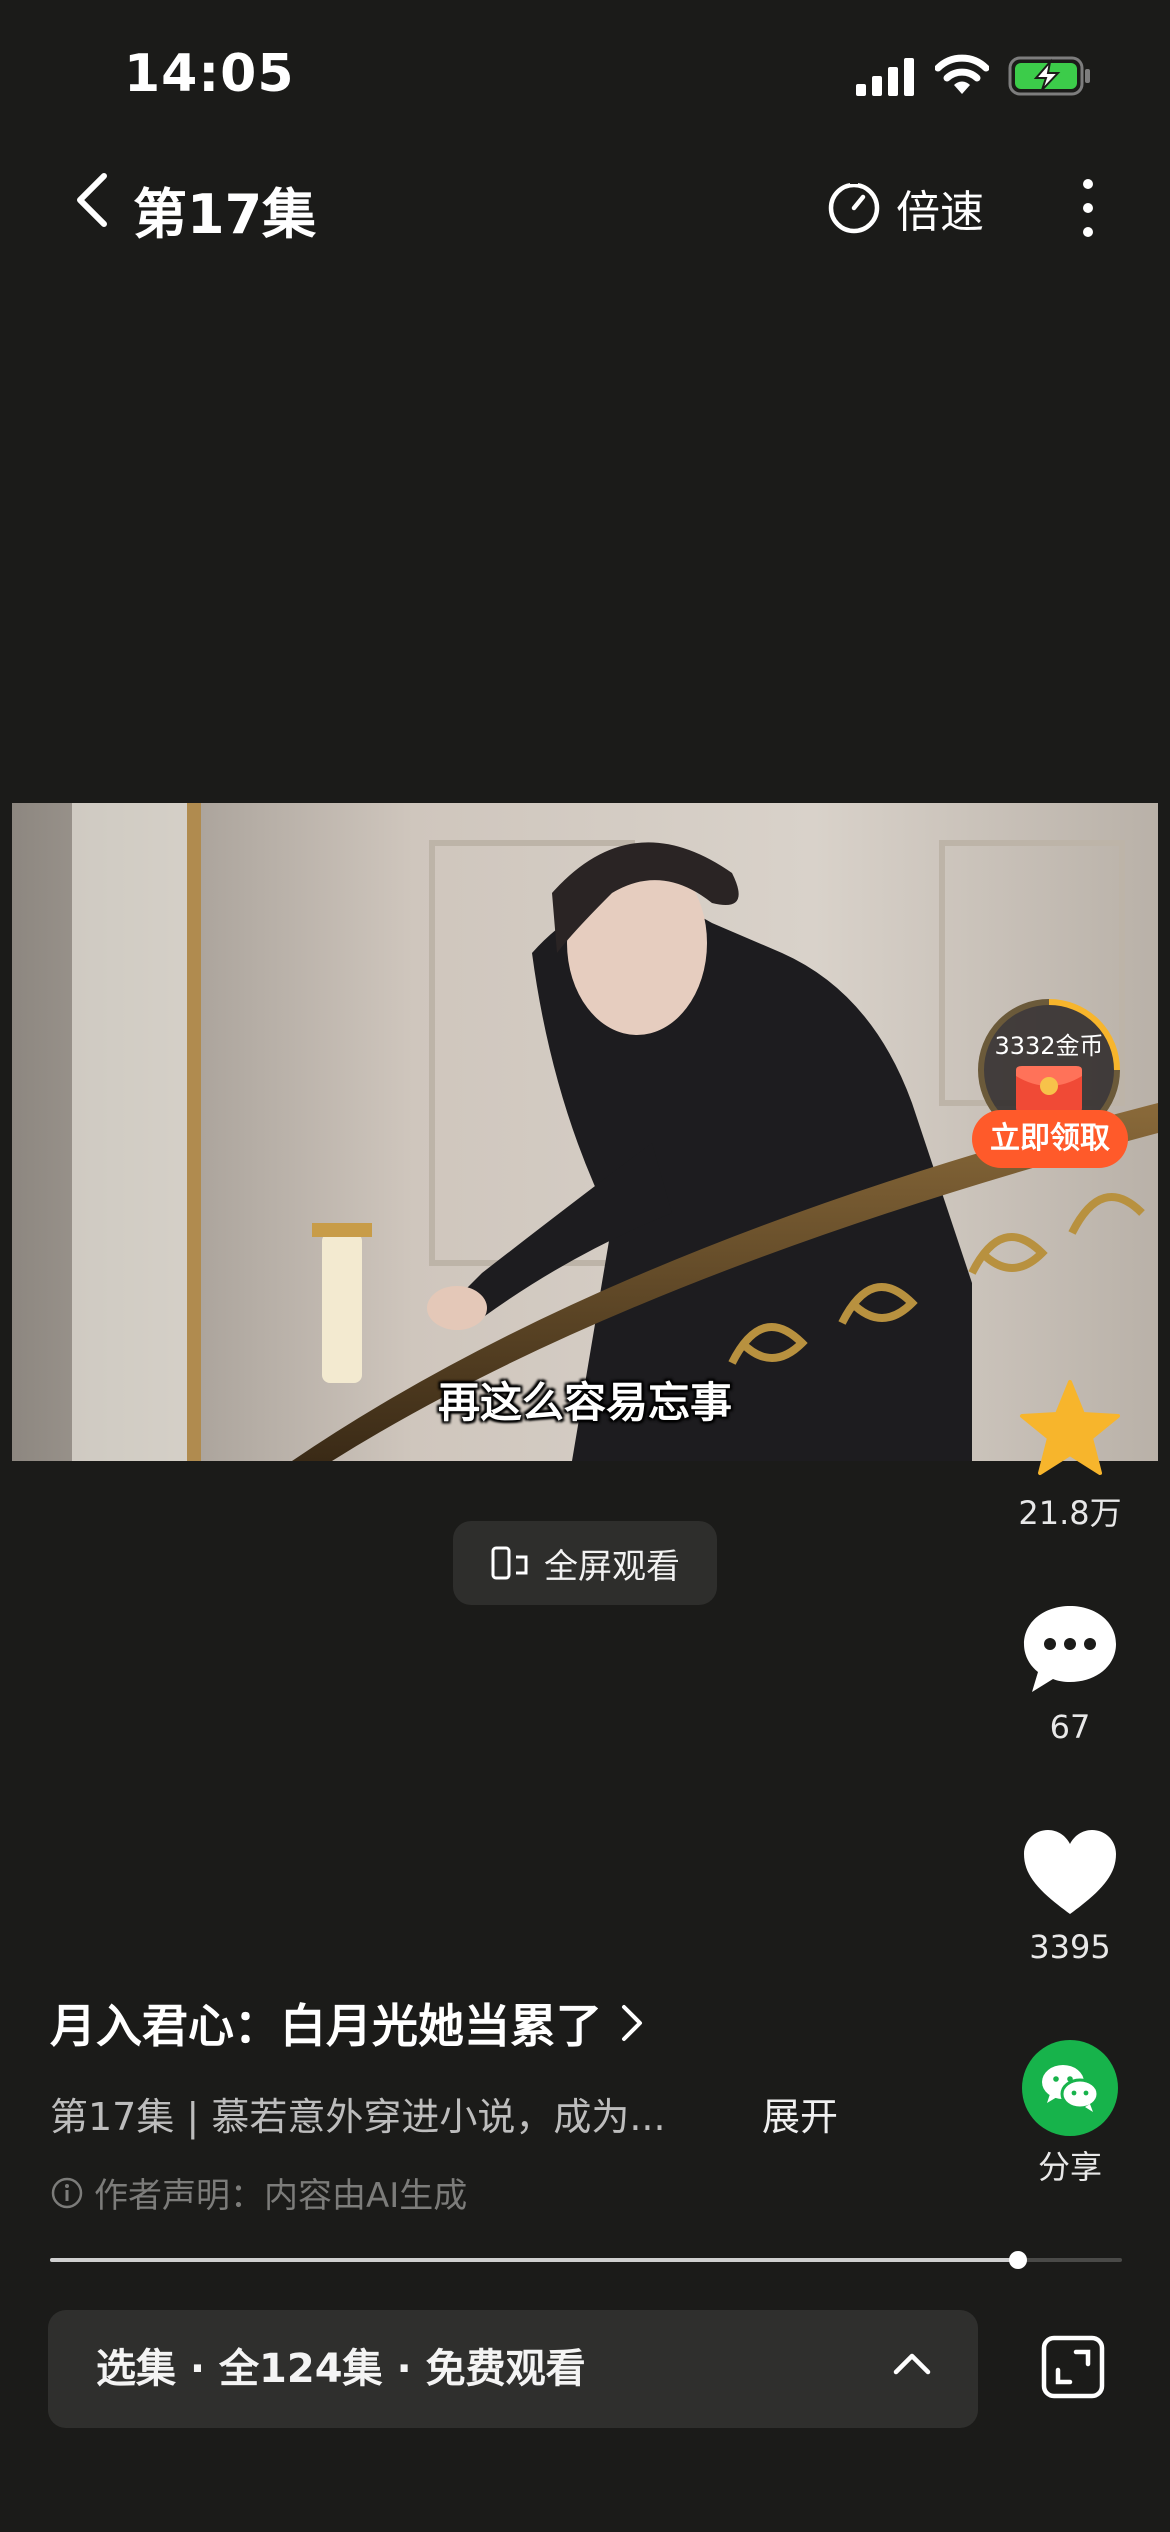  What do you see at coordinates (509, 1563) in the screenshot?
I see `rotate-screen-icon` at bounding box center [509, 1563].